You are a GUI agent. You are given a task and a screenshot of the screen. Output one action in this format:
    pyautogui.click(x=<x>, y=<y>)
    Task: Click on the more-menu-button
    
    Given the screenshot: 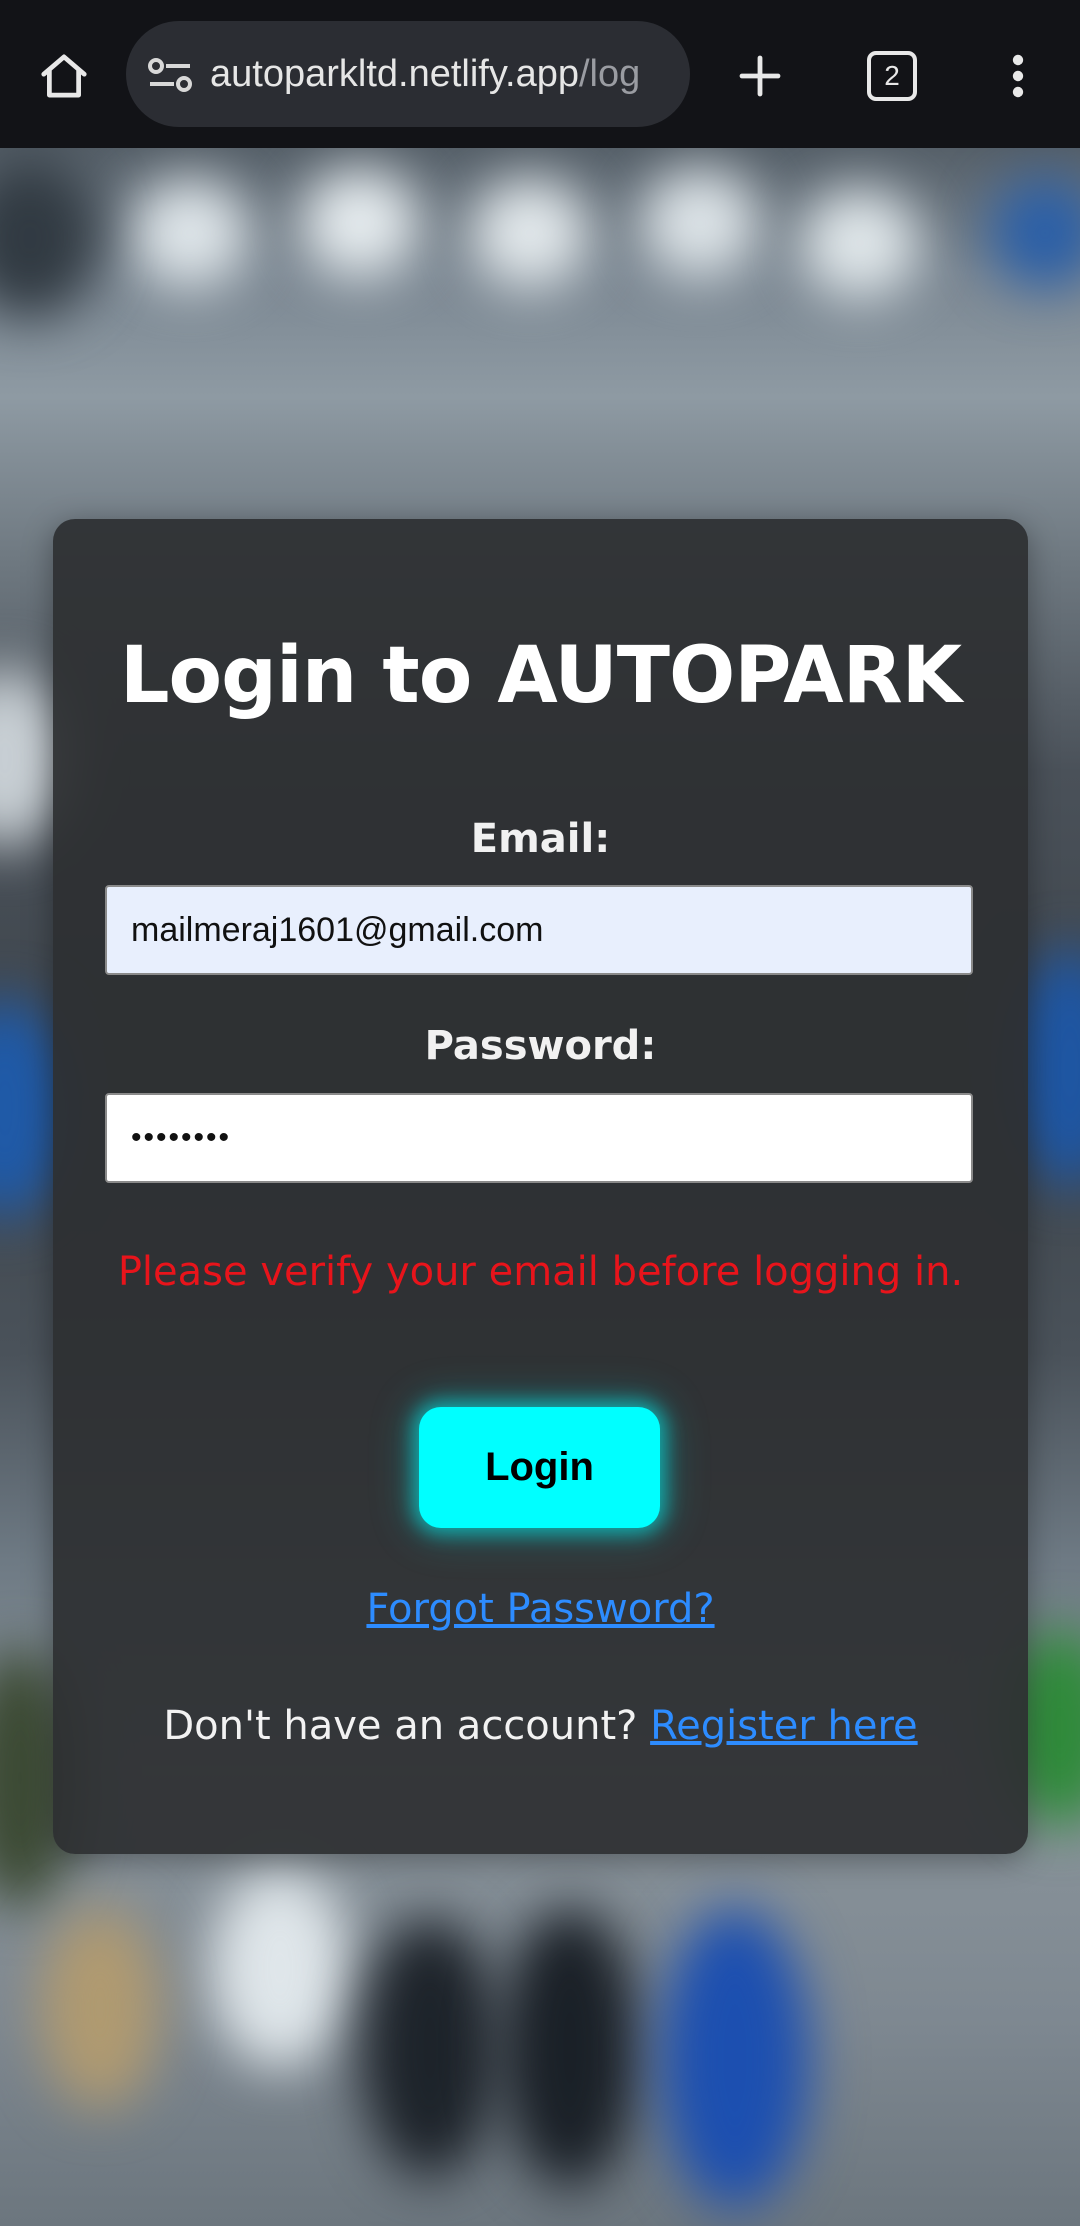 What is the action you would take?
    pyautogui.click(x=1018, y=76)
    